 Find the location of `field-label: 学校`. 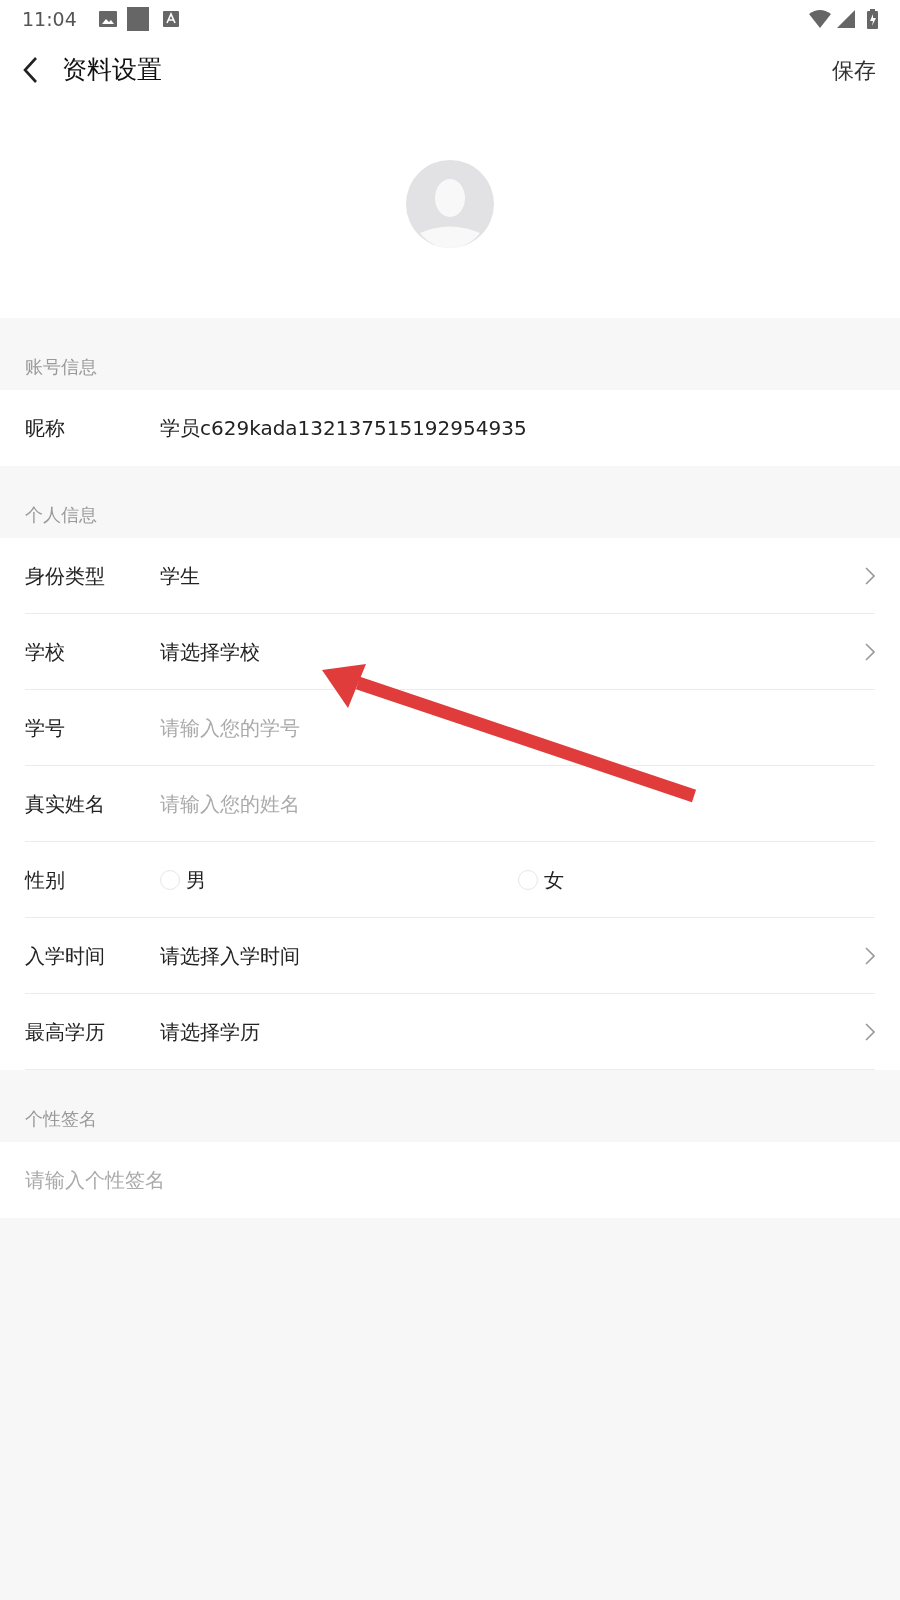

field-label: 学校 is located at coordinates (45, 652).